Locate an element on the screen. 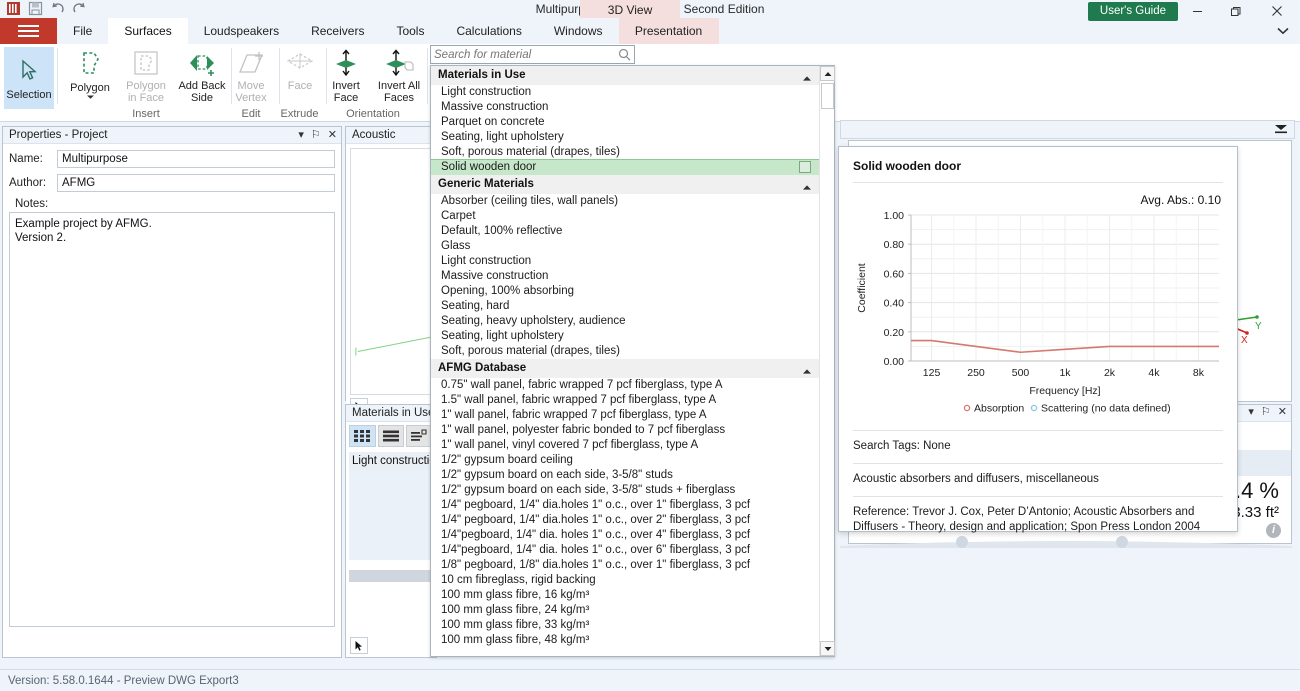  dropdown-item: 100 mm glass fibre, 16 kg/m³ is located at coordinates (625, 595).